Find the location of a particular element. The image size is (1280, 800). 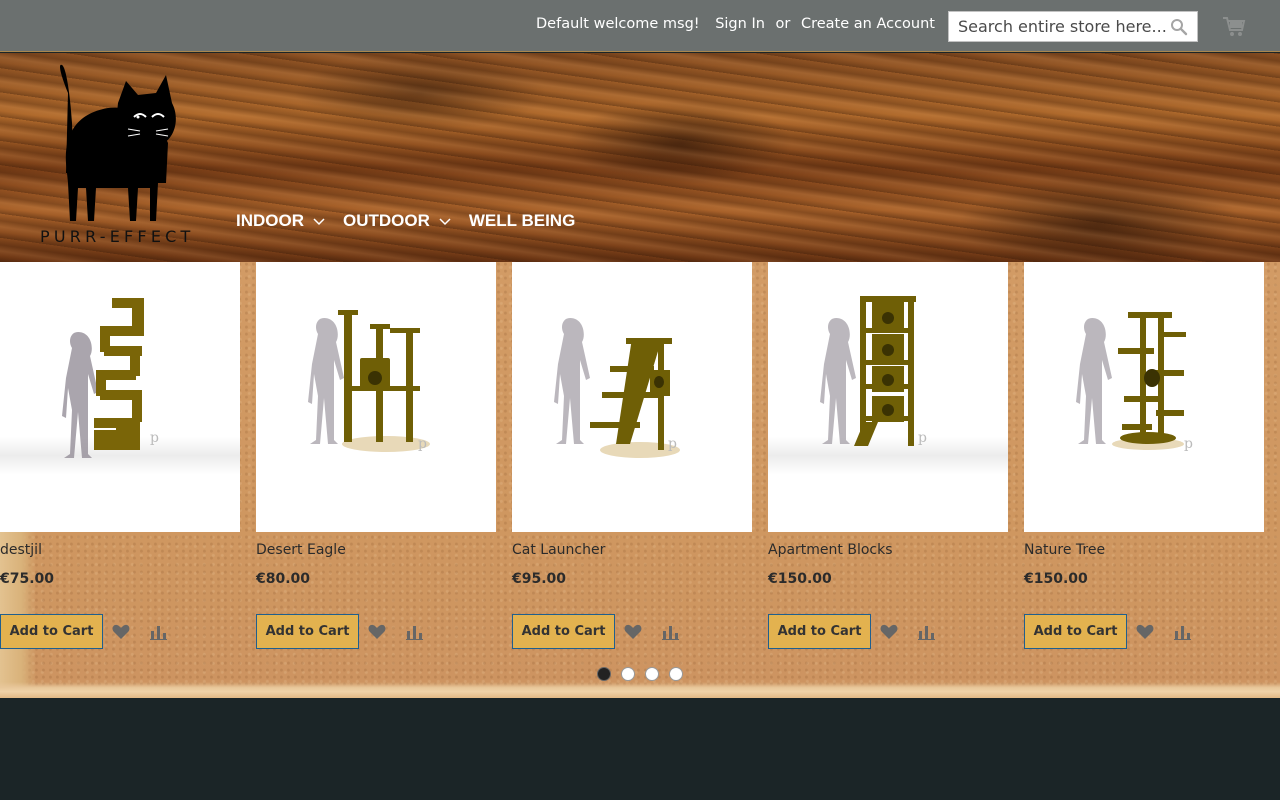

nav-item-outdoor: OUTDOOR is located at coordinates (397, 221).